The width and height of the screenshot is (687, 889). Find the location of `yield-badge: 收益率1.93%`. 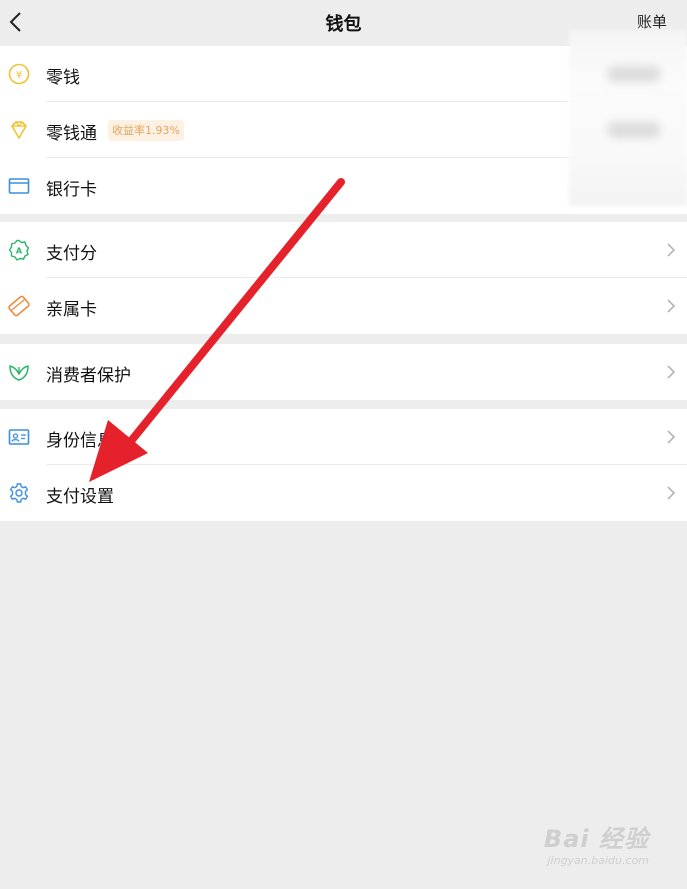

yield-badge: 收益率1.93% is located at coordinates (146, 130).